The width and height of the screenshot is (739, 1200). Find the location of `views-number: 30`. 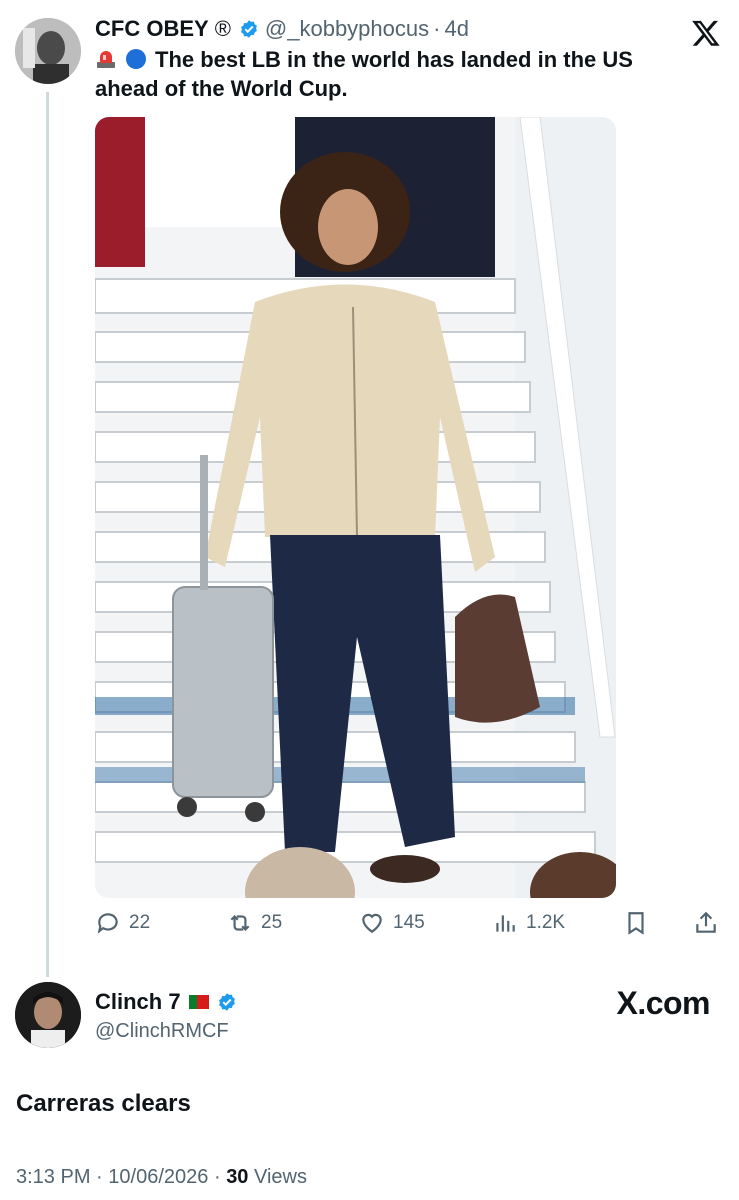

views-number: 30 is located at coordinates (237, 1177).